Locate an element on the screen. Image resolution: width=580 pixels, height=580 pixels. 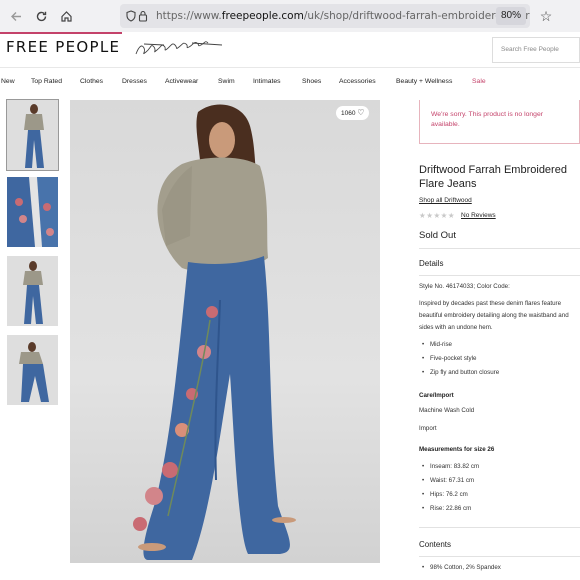
zoom-level: 80% is located at coordinates (510, 16).